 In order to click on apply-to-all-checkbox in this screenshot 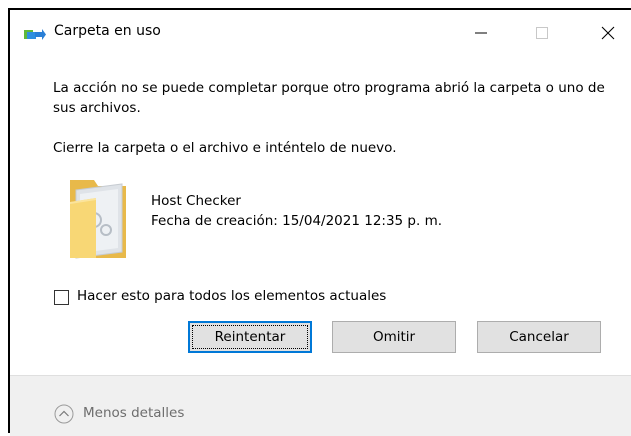, I will do `click(61, 297)`.